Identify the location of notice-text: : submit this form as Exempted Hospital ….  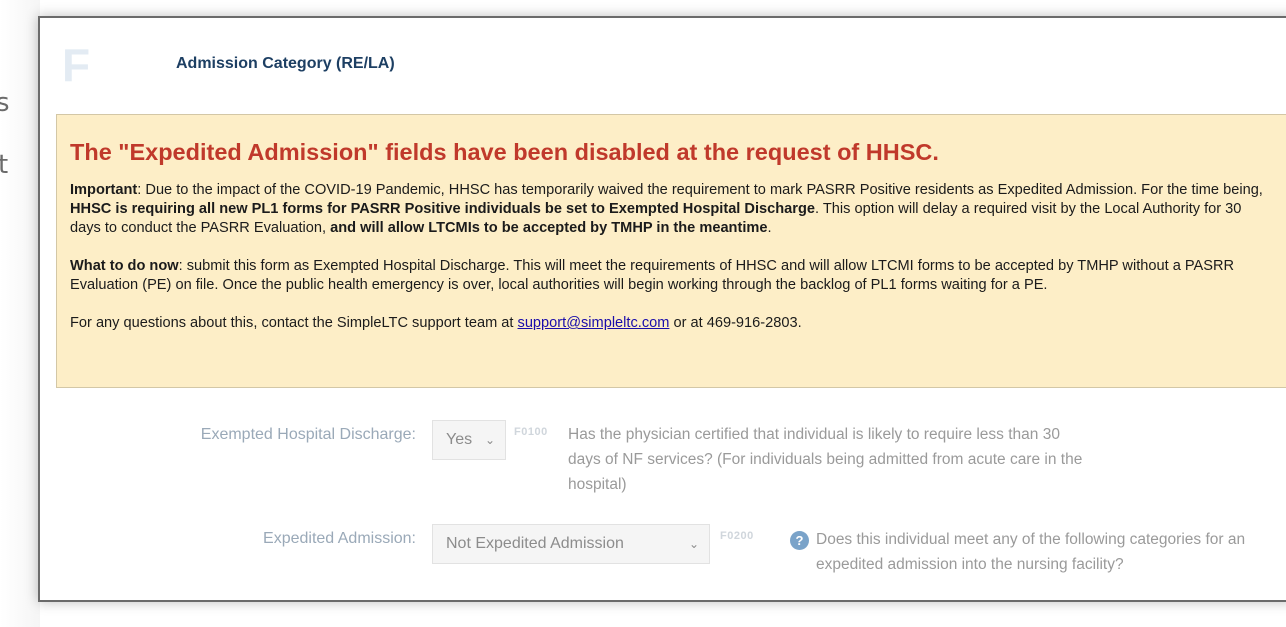
(652, 275).